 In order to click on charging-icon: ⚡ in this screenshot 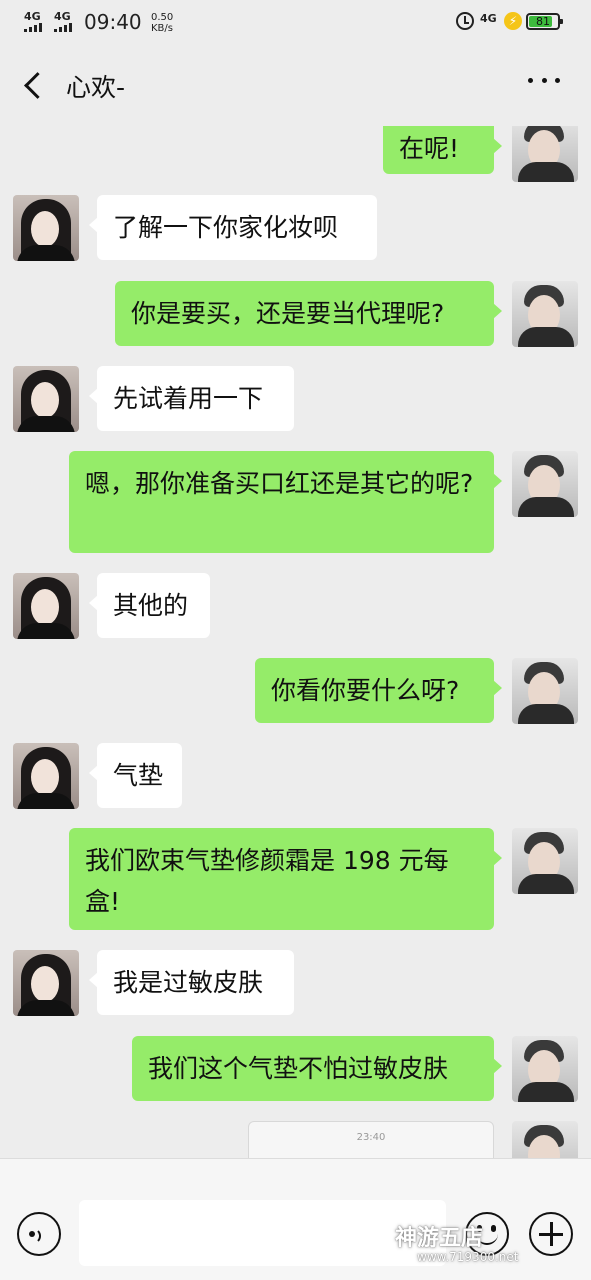, I will do `click(513, 21)`.